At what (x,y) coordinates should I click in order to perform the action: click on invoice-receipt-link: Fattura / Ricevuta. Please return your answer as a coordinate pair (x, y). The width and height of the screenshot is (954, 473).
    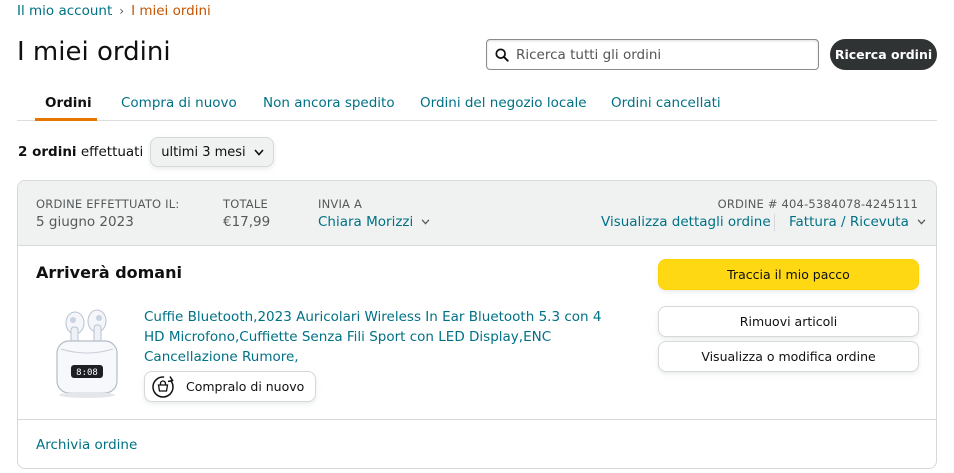
    Looking at the image, I should click on (857, 222).